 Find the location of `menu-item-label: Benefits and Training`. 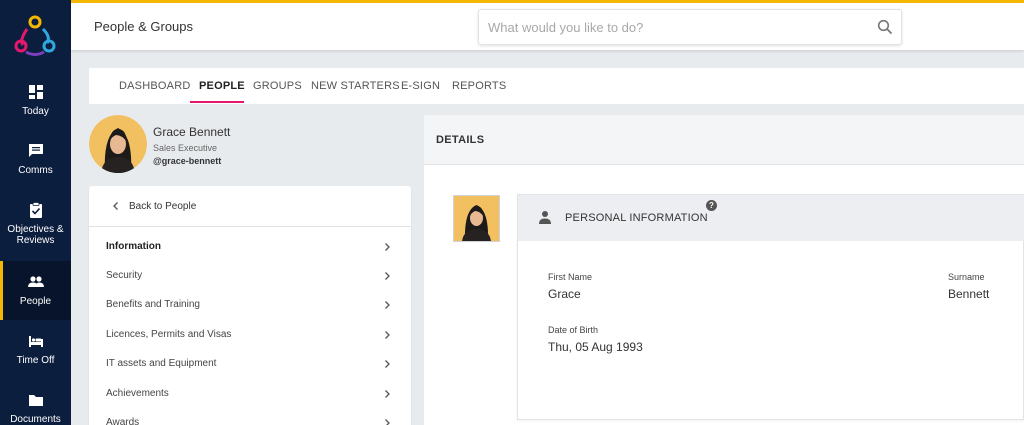

menu-item-label: Benefits and Training is located at coordinates (153, 304).